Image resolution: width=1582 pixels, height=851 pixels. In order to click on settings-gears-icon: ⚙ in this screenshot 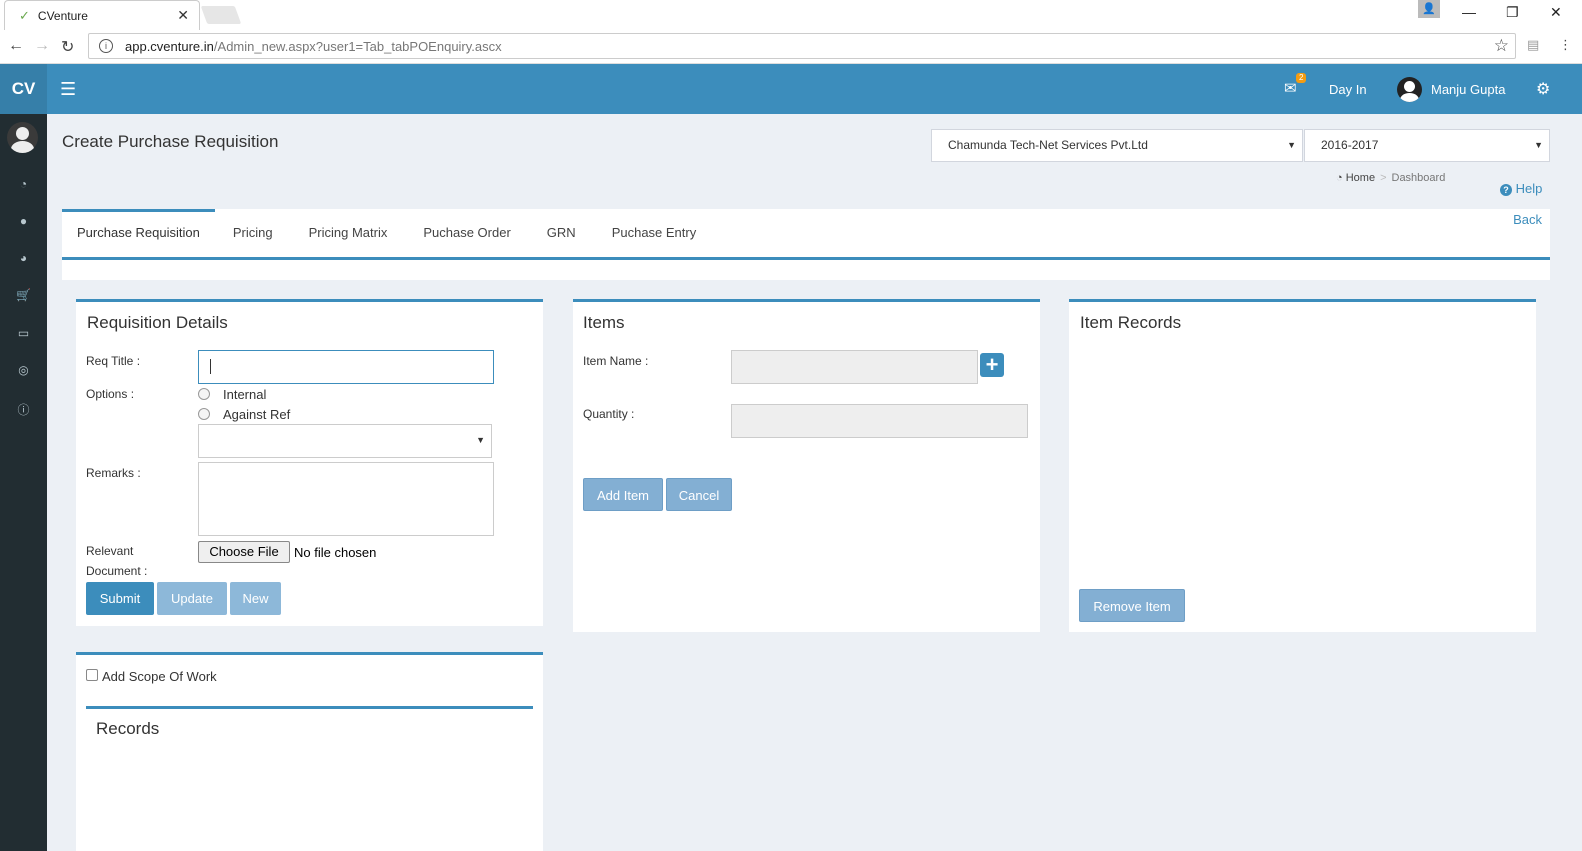, I will do `click(1543, 89)`.